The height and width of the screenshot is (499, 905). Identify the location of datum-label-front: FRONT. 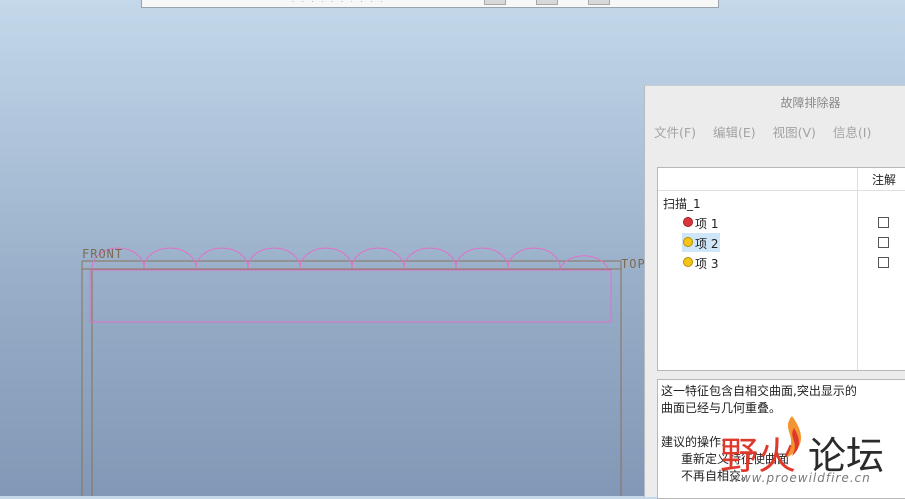
(103, 254).